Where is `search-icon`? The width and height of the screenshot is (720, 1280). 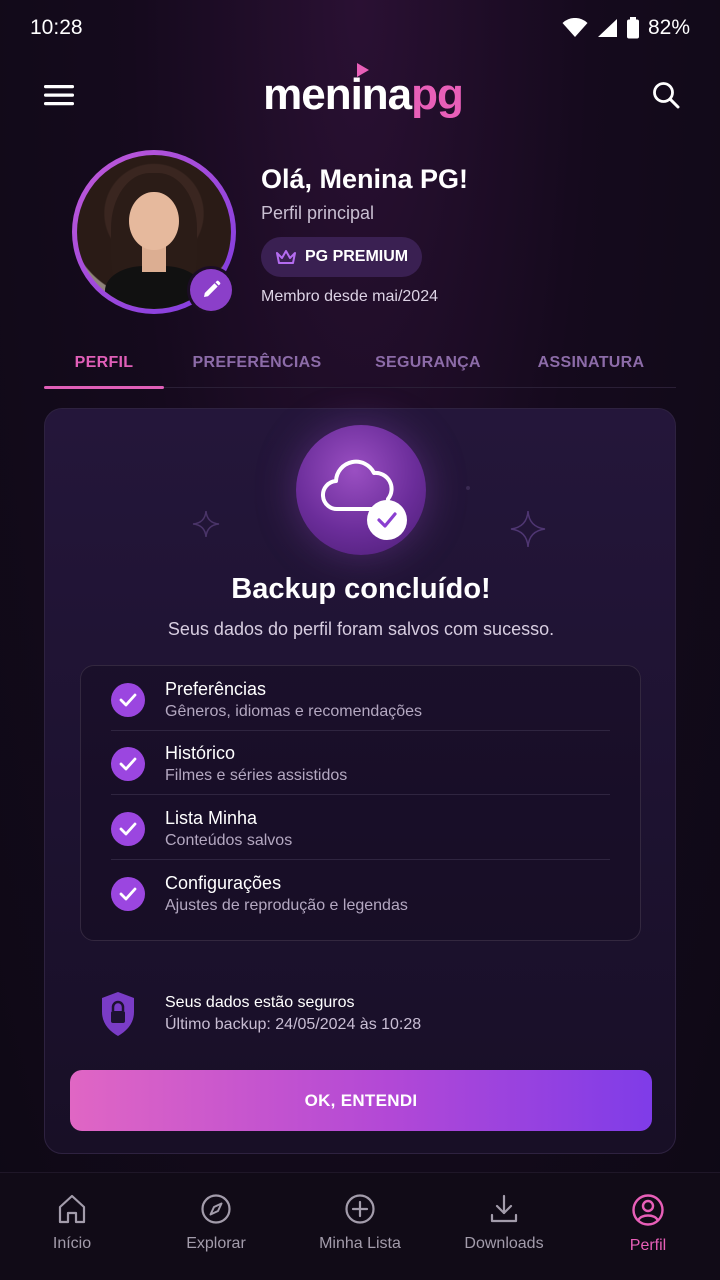
search-icon is located at coordinates (666, 95).